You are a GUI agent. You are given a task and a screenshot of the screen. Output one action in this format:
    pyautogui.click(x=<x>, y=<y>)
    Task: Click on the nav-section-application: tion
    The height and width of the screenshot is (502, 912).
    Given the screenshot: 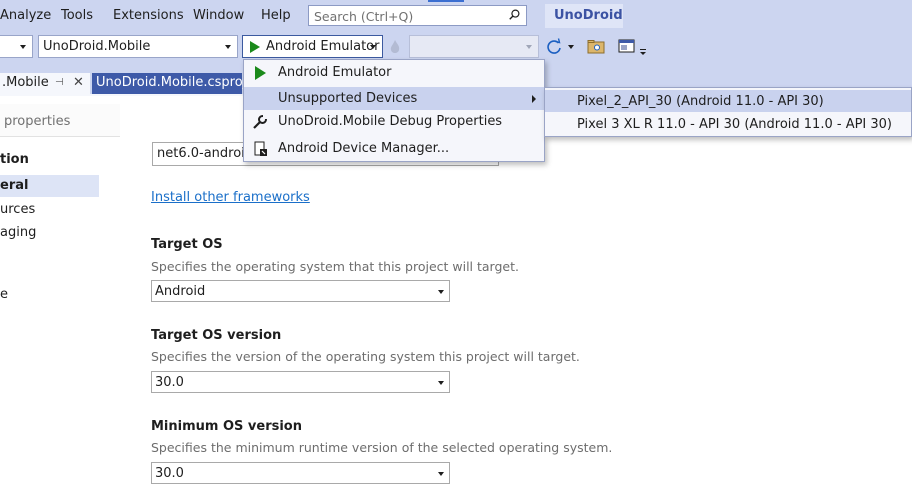 What is the action you would take?
    pyautogui.click(x=14, y=159)
    